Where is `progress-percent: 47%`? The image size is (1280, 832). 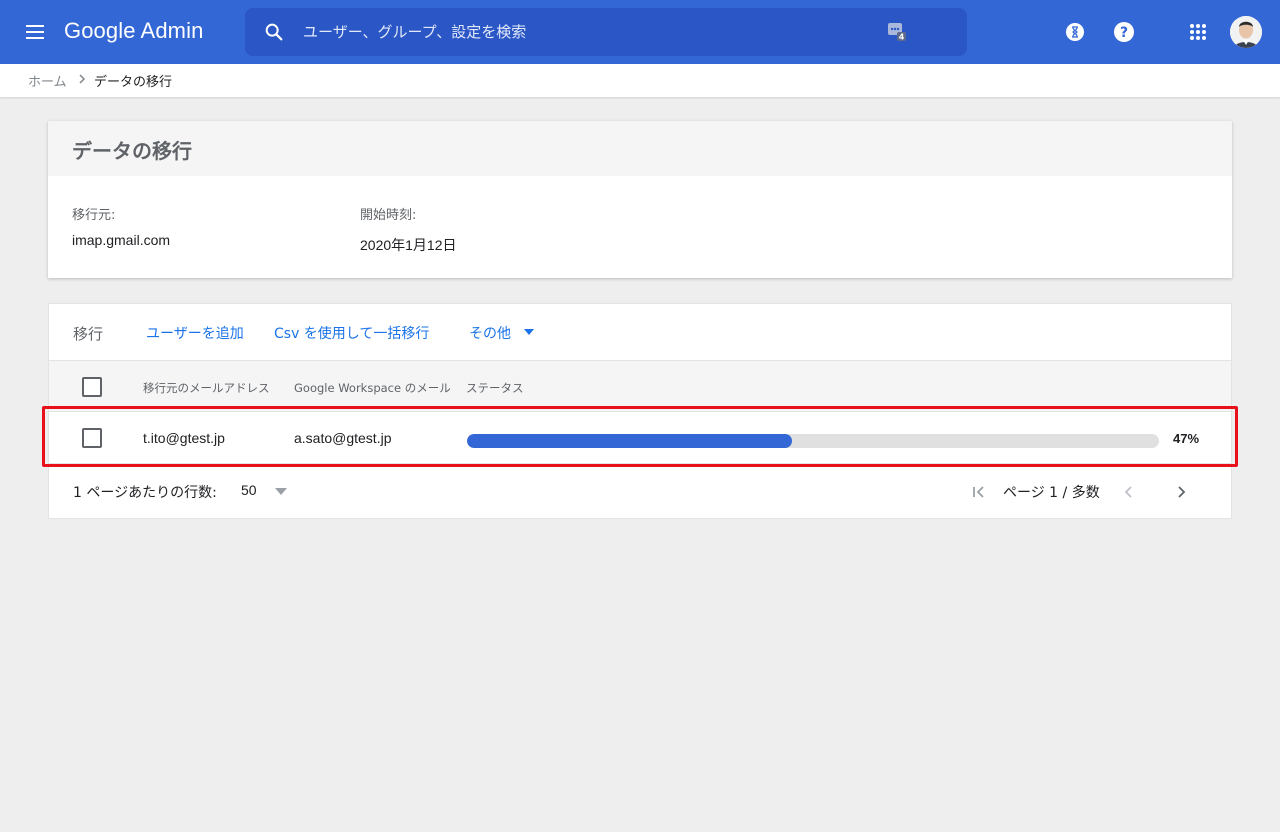
progress-percent: 47% is located at coordinates (1186, 438).